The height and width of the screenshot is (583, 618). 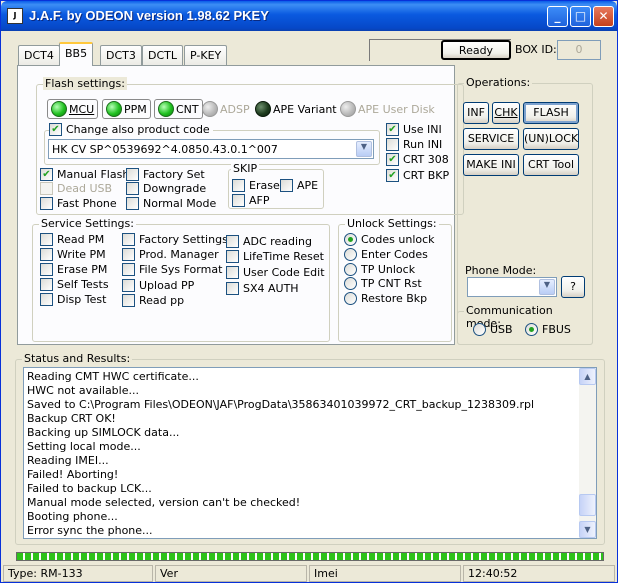 I want to click on fbus-label: FBUS, so click(x=556, y=329).